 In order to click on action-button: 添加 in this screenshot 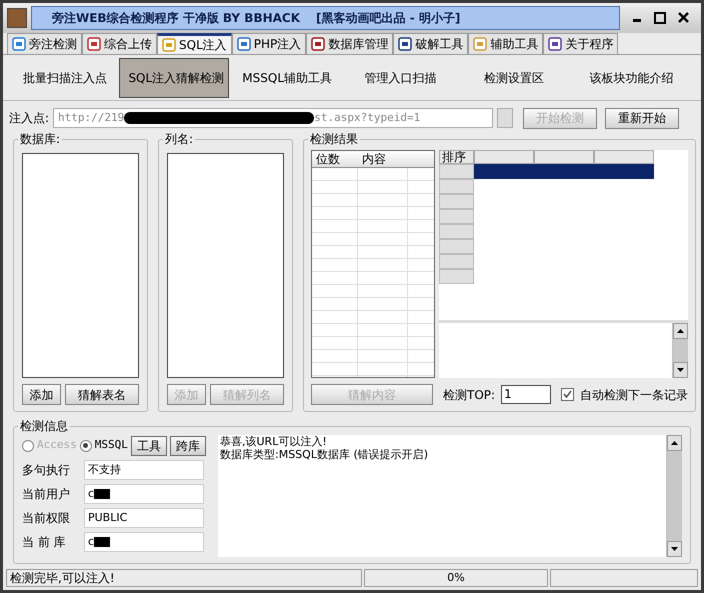, I will do `click(42, 394)`.